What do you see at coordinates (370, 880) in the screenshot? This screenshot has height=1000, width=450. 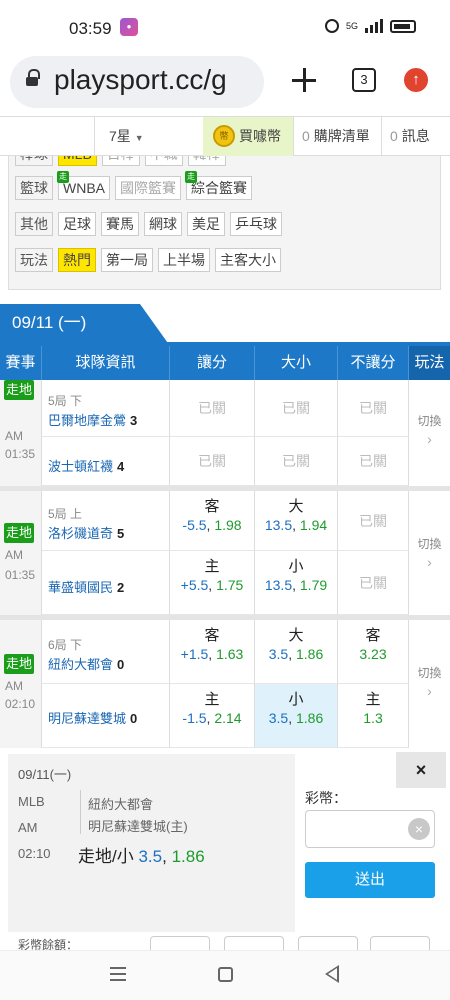 I see `submit-button: 送出` at bounding box center [370, 880].